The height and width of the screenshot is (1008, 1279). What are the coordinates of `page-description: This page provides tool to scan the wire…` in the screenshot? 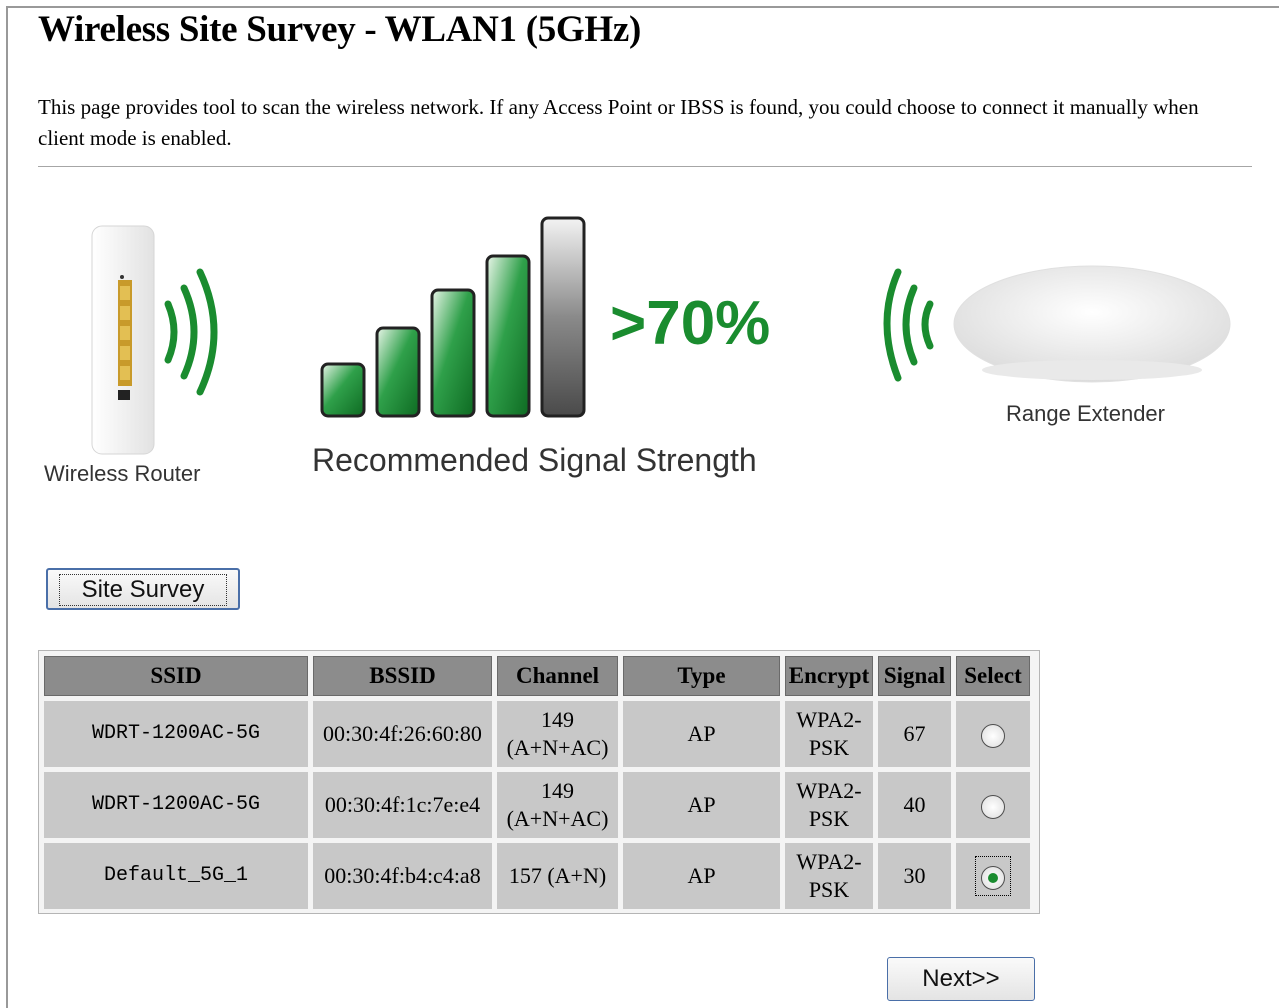 It's located at (618, 122).